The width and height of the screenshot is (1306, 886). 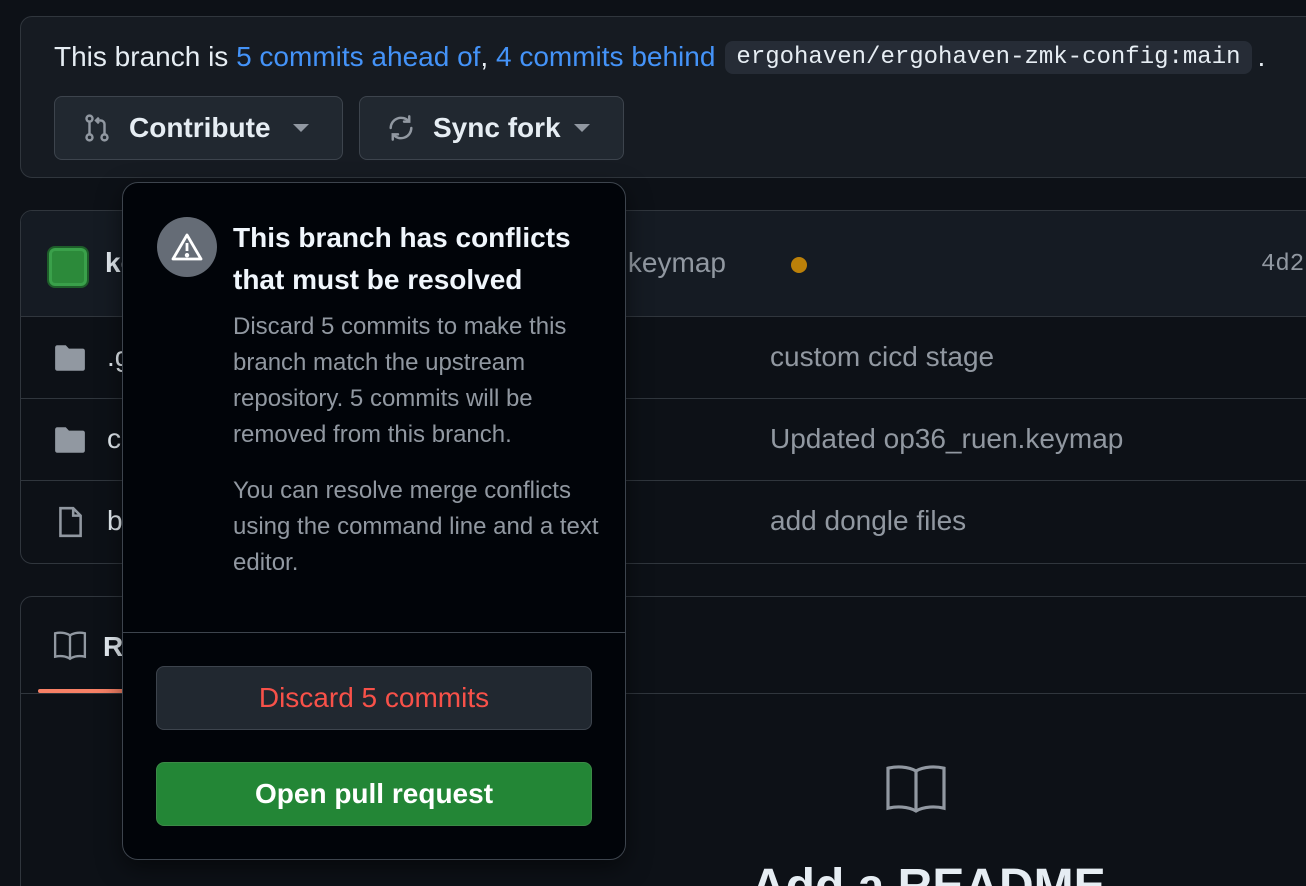 I want to click on sync-icon, so click(x=401, y=128).